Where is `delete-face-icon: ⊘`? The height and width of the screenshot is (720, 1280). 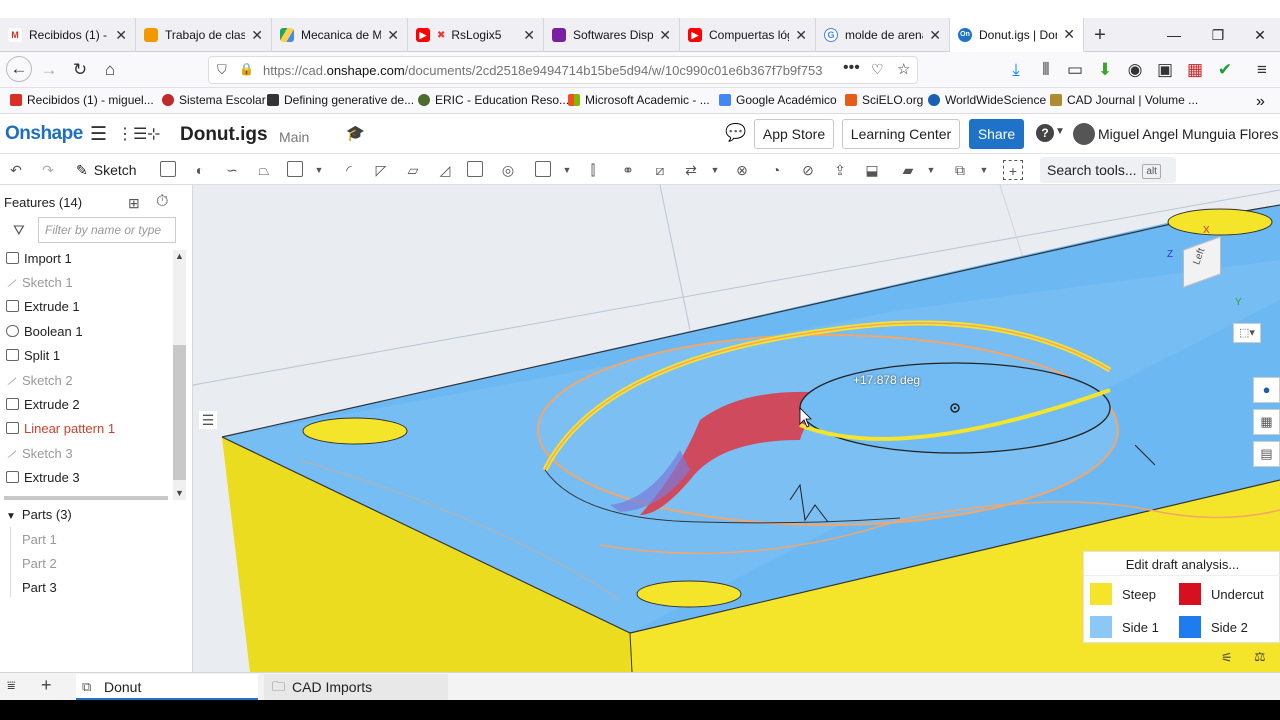 delete-face-icon: ⊘ is located at coordinates (808, 170).